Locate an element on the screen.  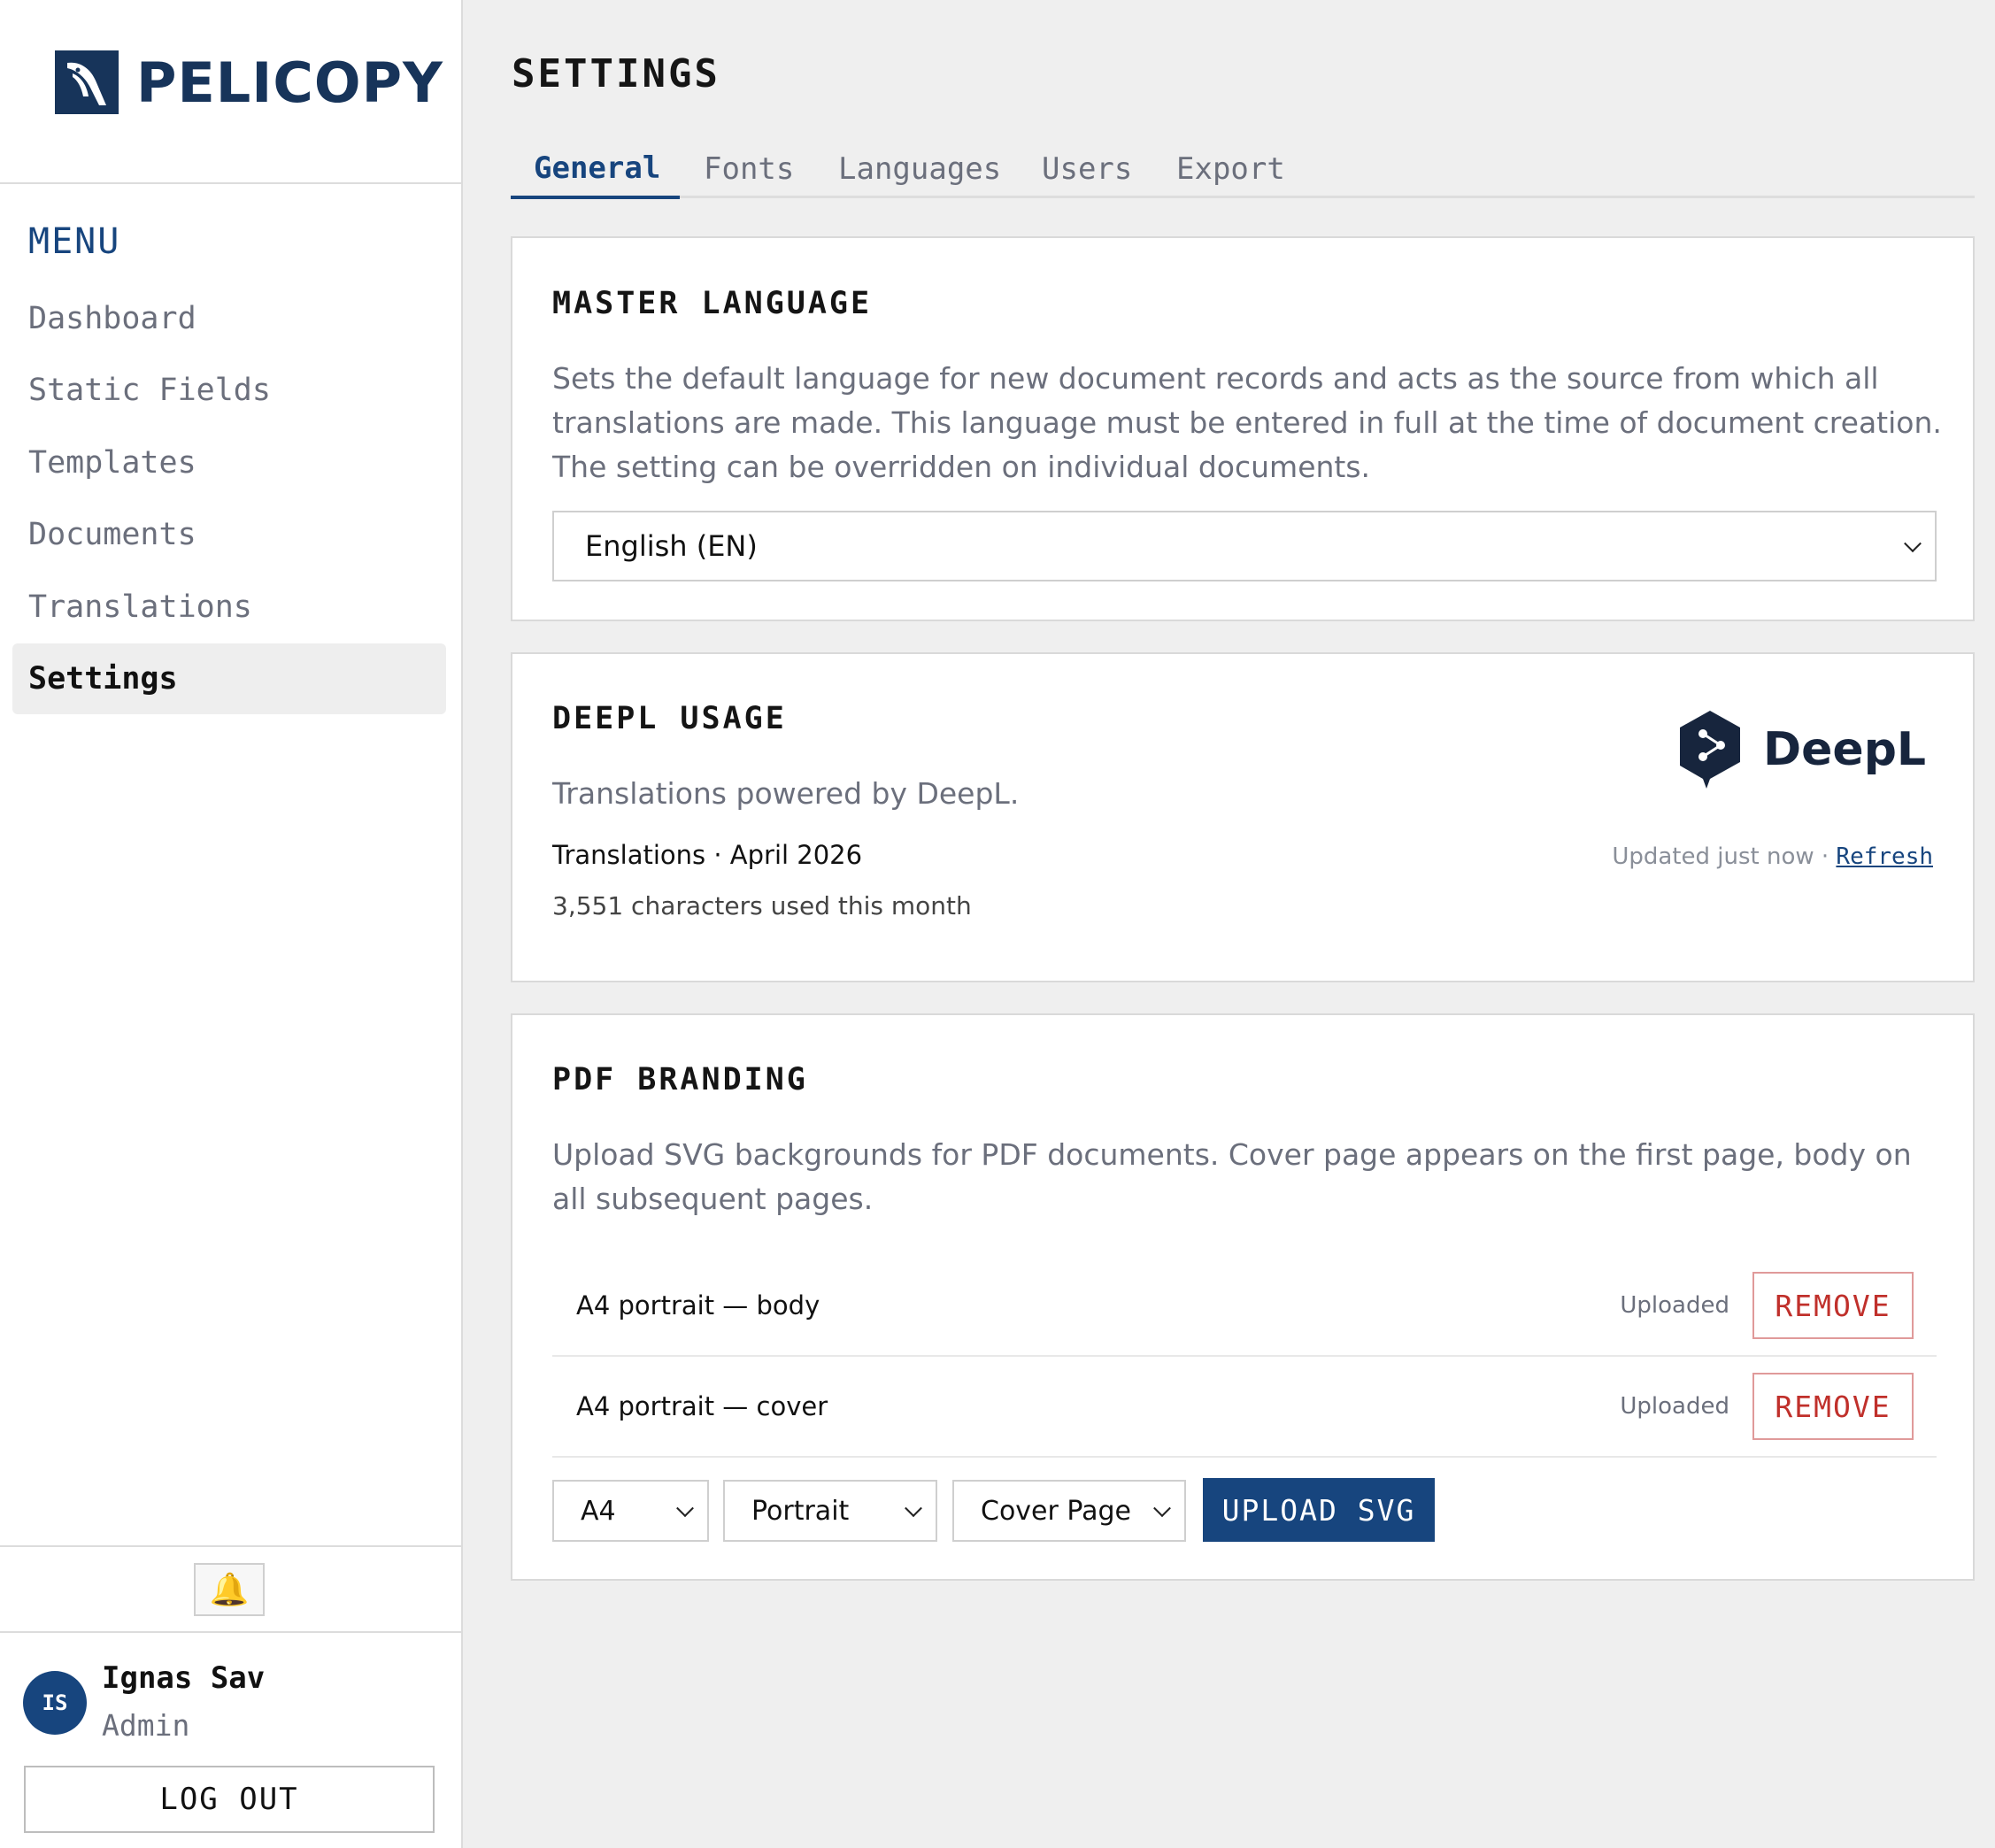
usage-count: 3,551 characters used this month is located at coordinates (762, 905).